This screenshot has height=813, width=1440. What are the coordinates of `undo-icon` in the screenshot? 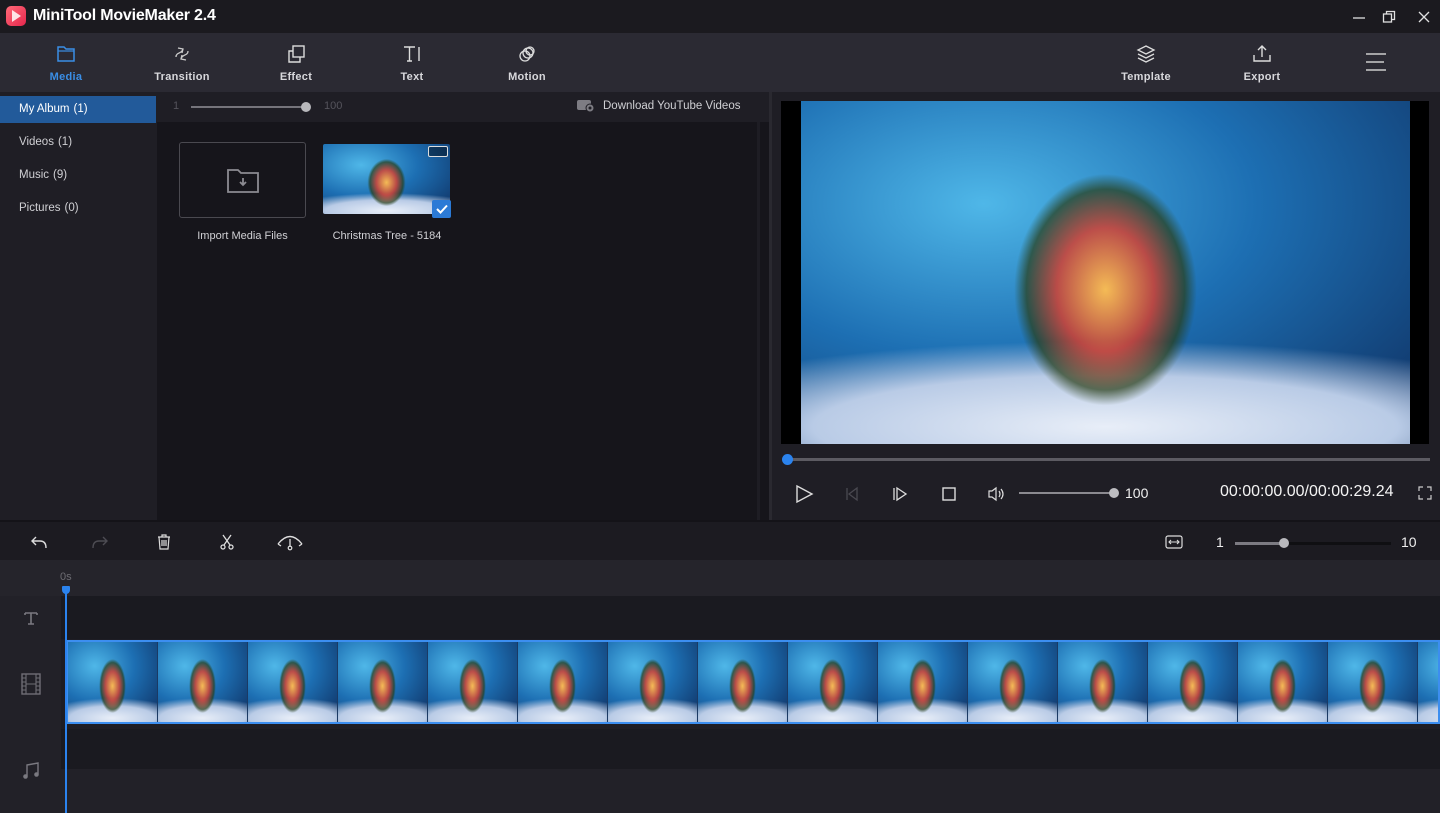 It's located at (39, 542).